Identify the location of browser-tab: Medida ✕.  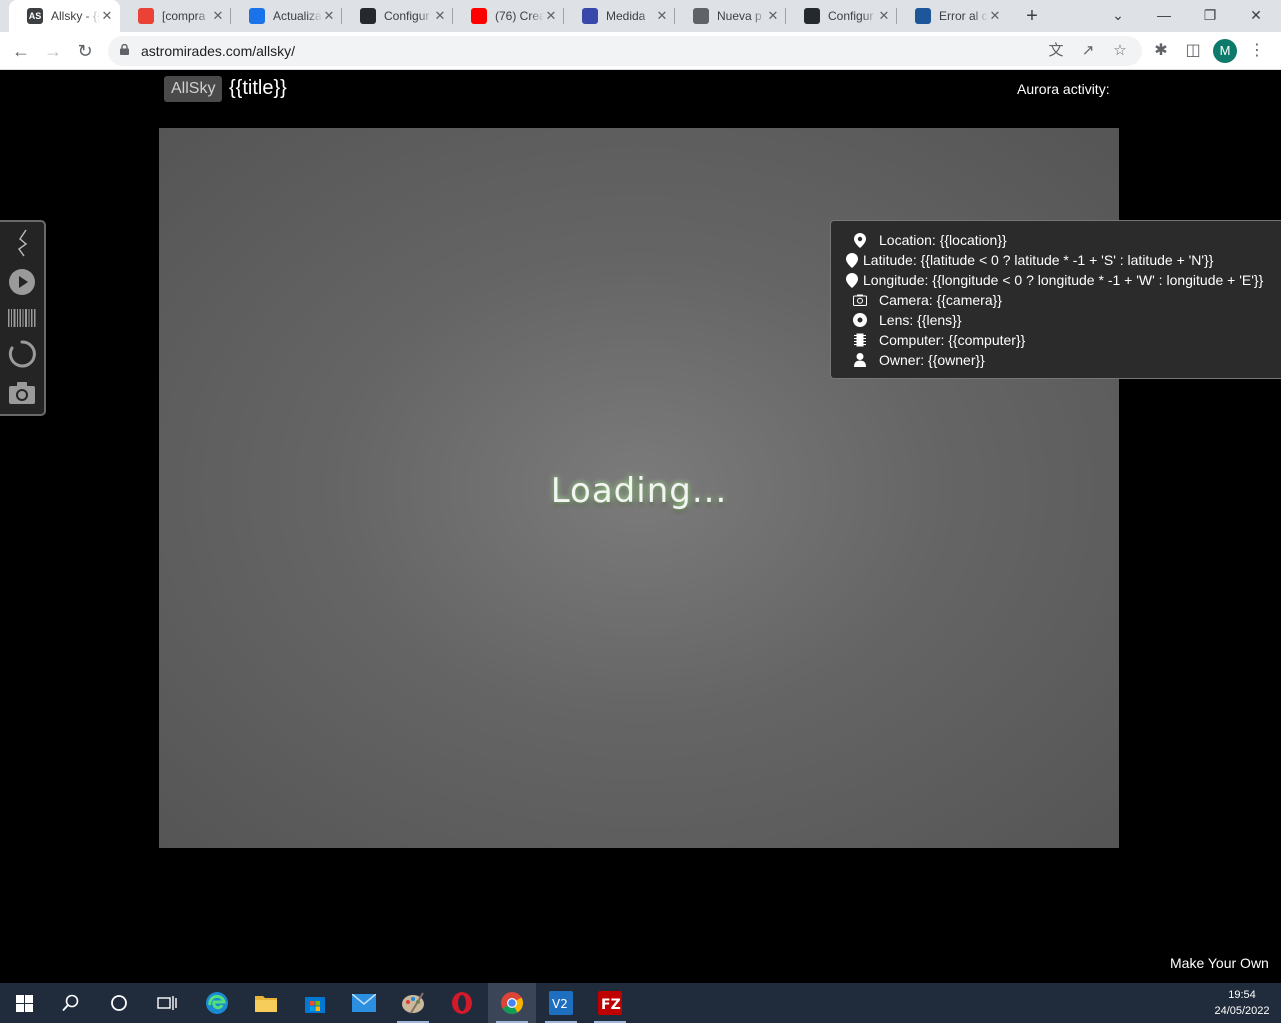
(619, 16).